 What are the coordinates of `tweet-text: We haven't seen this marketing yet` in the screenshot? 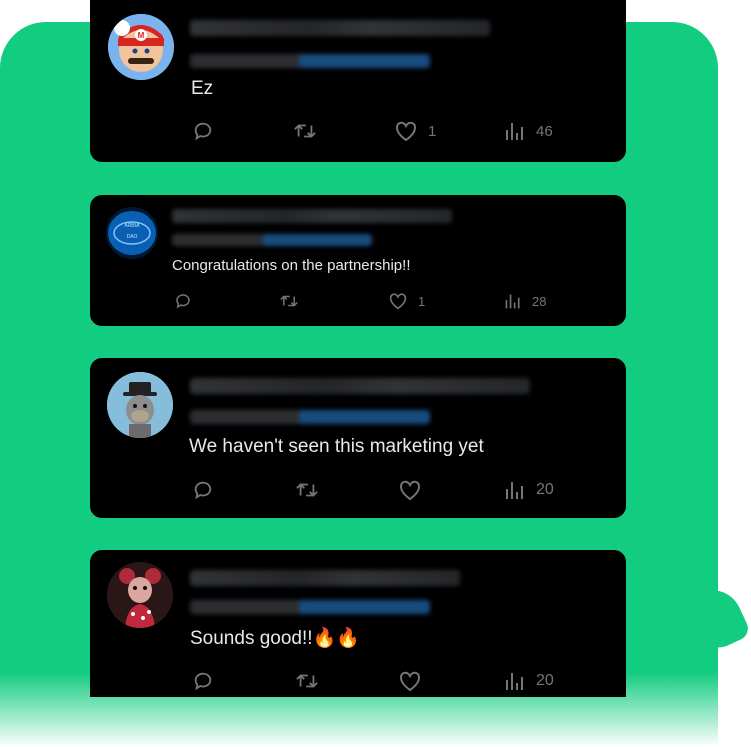 It's located at (336, 446).